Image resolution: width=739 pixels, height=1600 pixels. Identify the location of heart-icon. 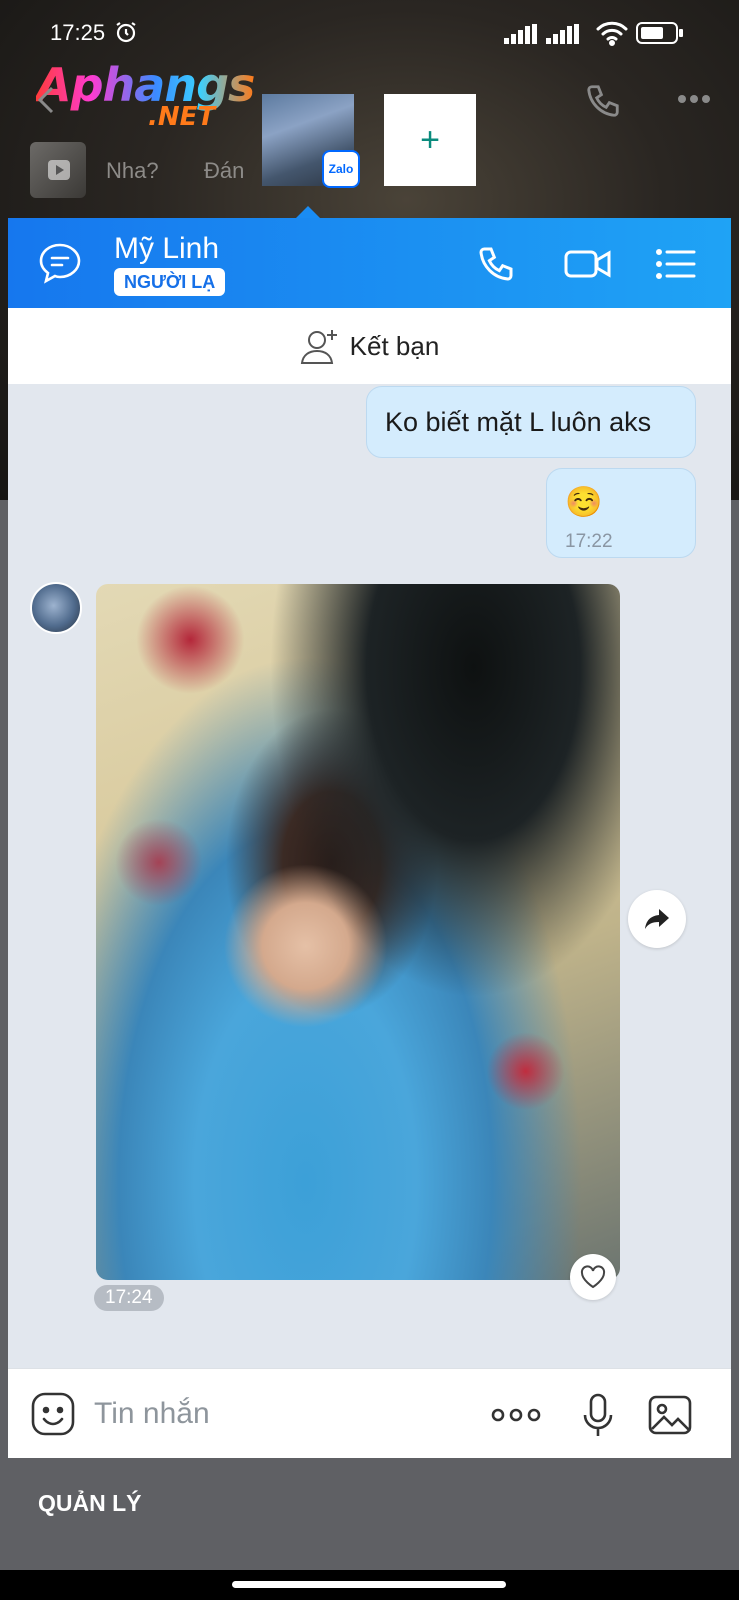
(593, 1277).